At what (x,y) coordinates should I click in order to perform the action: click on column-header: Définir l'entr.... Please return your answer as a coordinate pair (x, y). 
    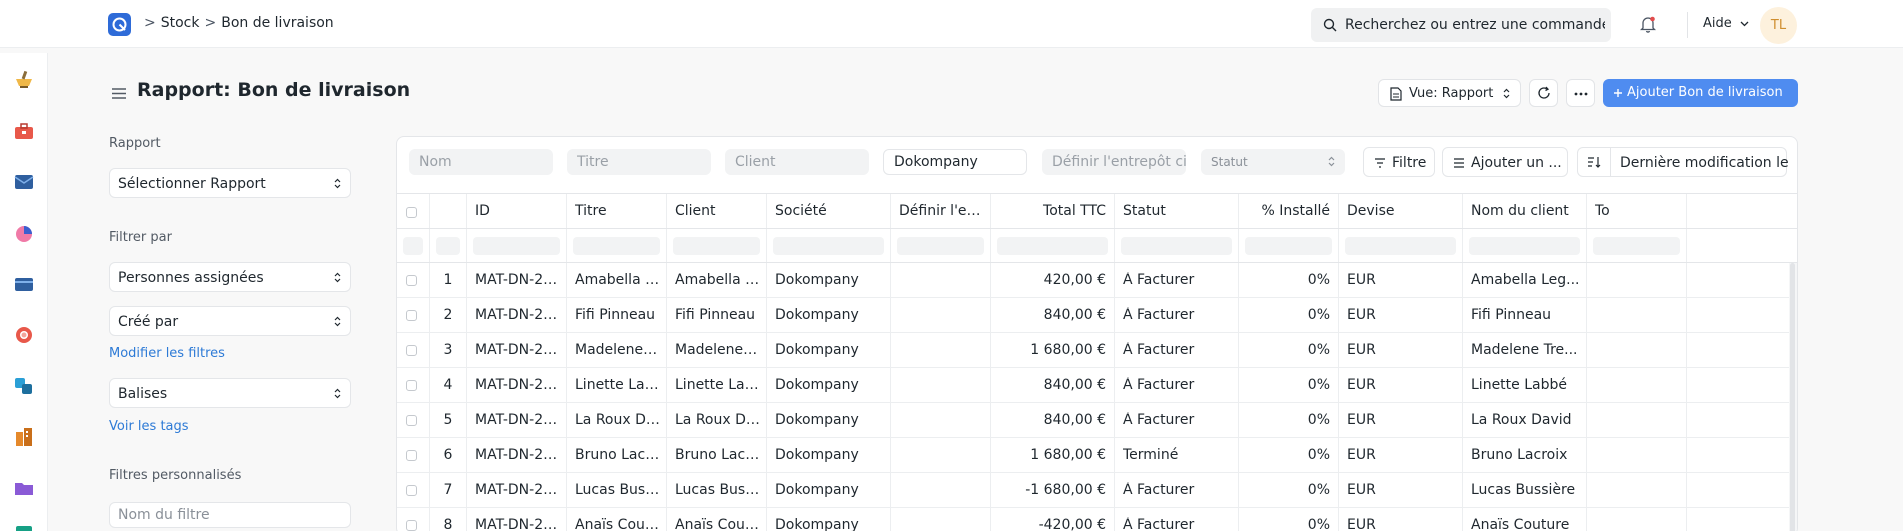
    Looking at the image, I should click on (941, 211).